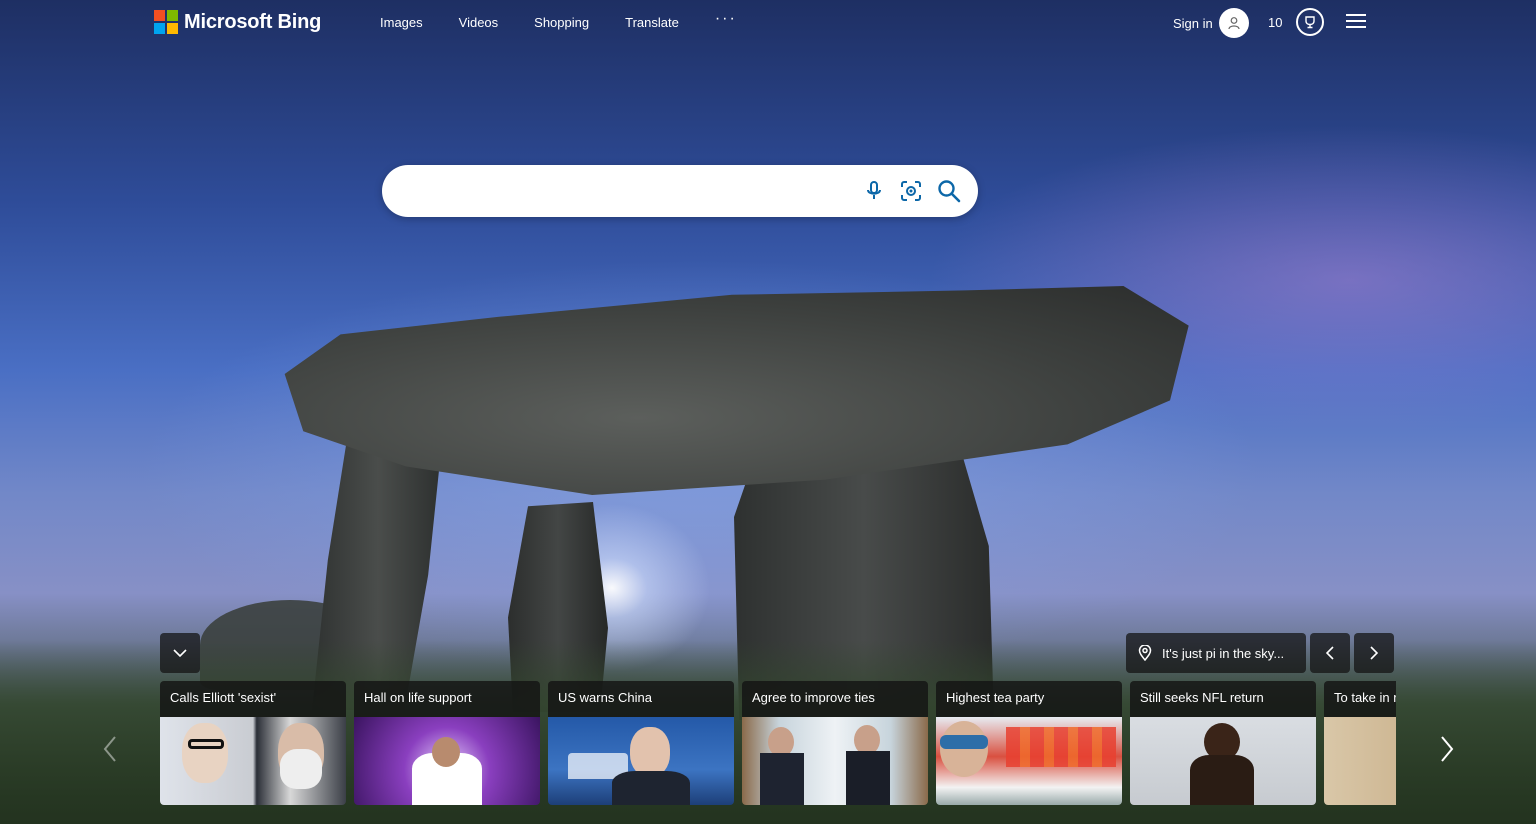 Image resolution: width=1536 pixels, height=824 pixels. I want to click on collapse-news-button, so click(180, 653).